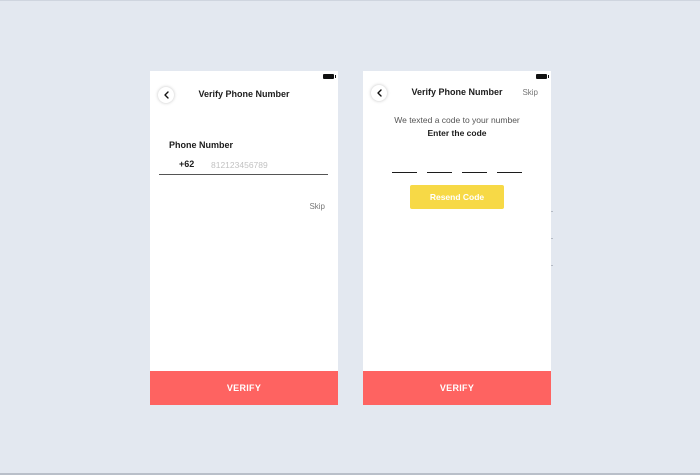  What do you see at coordinates (244, 94) in the screenshot?
I see `page-title: Verify Phone Number` at bounding box center [244, 94].